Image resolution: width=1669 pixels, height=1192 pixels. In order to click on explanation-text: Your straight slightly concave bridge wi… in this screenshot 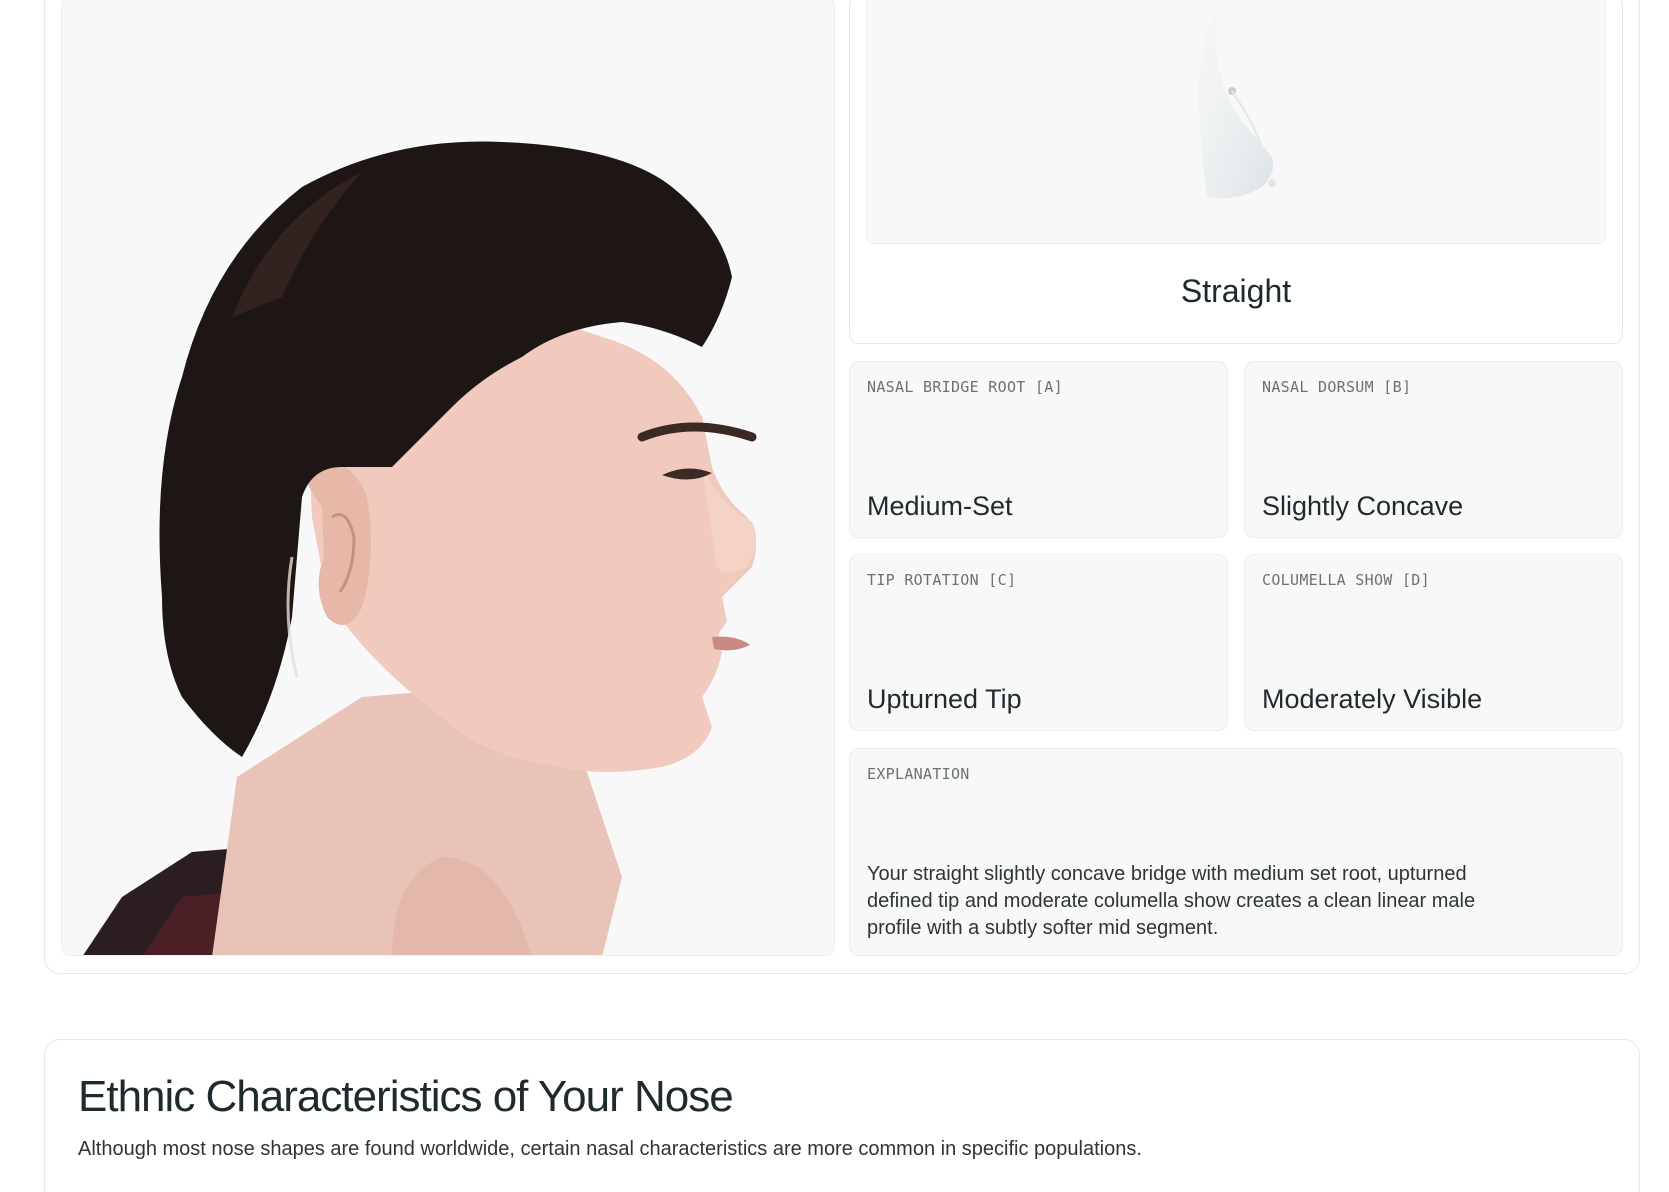, I will do `click(1171, 901)`.